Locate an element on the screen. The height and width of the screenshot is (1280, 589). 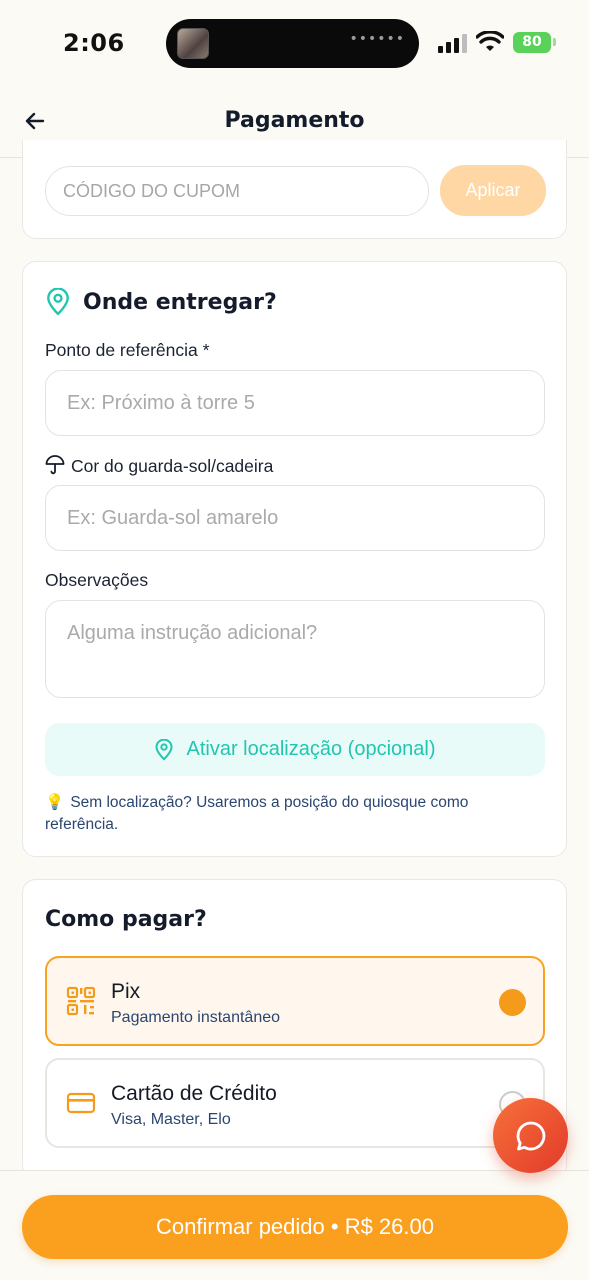
umbrella-label-row: Cor do guarda-sol/cadeira is located at coordinates (159, 466).